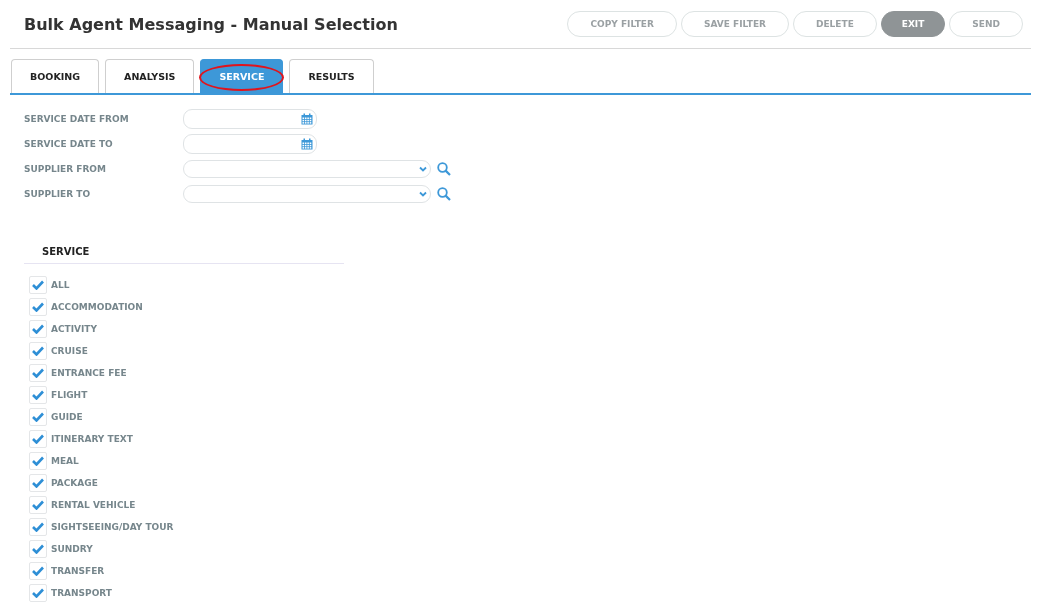 The height and width of the screenshot is (606, 1043). Describe the element at coordinates (331, 76) in the screenshot. I see `tab: RESULTS` at that location.